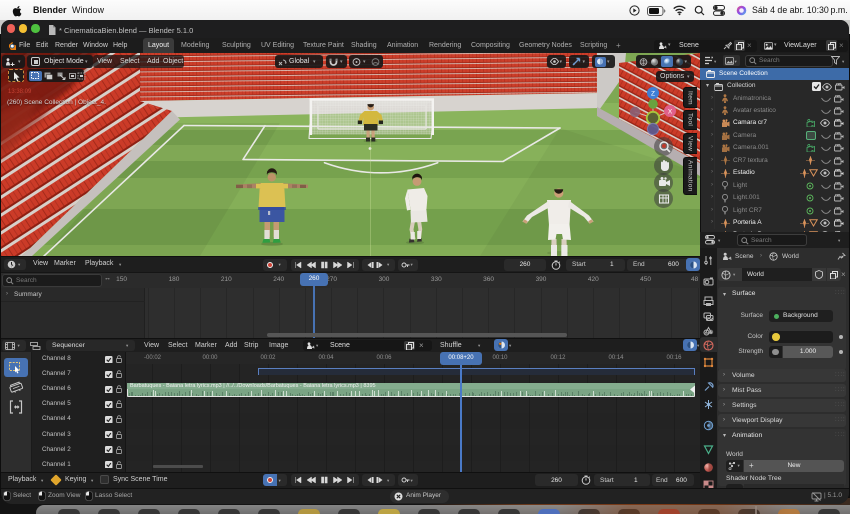 Image resolution: width=850 pixels, height=514 pixels. Describe the element at coordinates (670, 112) in the screenshot. I see `svg-text: X` at that location.